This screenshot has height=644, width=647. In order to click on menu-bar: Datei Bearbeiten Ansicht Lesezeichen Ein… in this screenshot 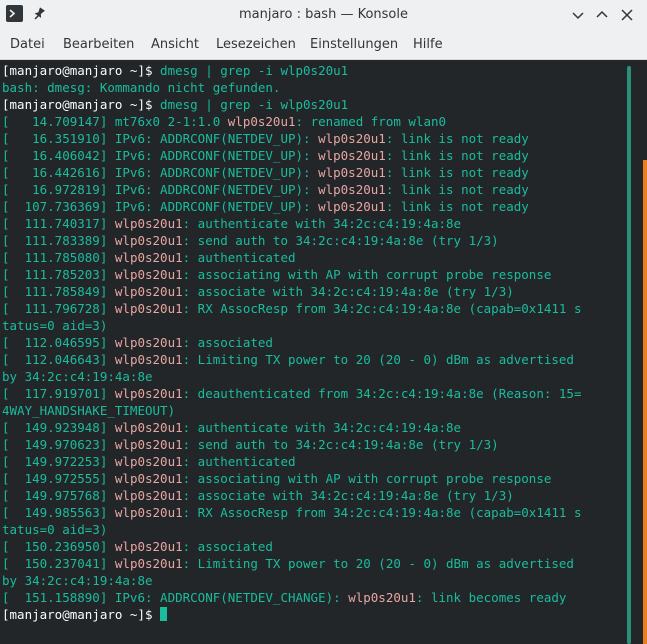, I will do `click(323, 45)`.